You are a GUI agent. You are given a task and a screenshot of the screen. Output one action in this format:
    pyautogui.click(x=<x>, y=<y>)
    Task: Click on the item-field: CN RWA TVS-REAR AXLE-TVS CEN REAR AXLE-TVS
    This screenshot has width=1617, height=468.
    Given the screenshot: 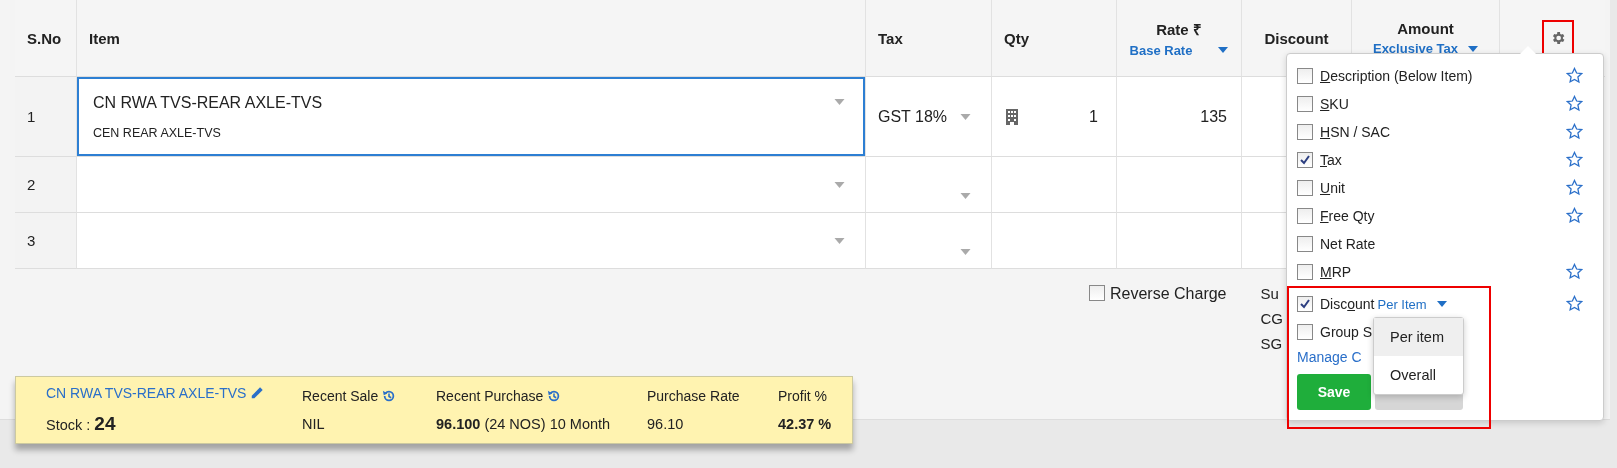 What is the action you would take?
    pyautogui.click(x=471, y=116)
    